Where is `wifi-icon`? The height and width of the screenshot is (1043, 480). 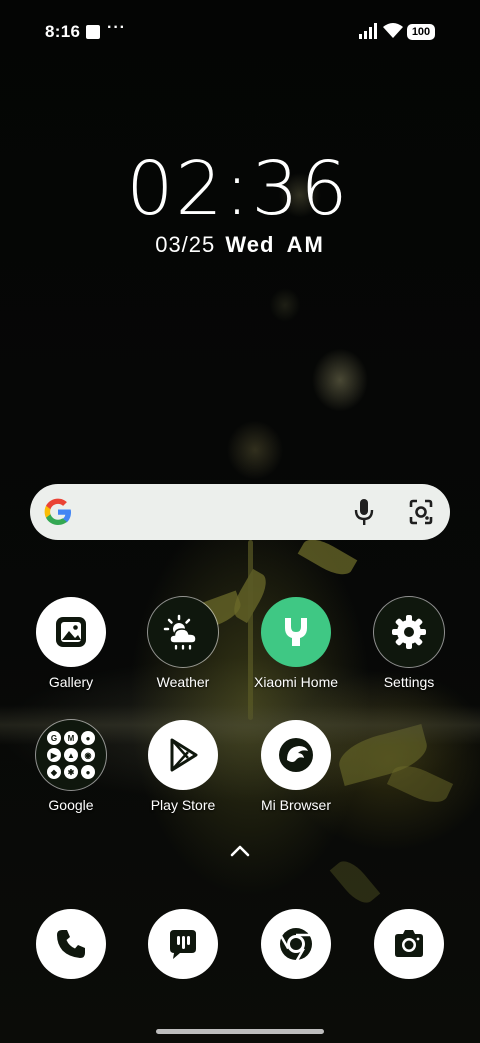
wifi-icon is located at coordinates (393, 30).